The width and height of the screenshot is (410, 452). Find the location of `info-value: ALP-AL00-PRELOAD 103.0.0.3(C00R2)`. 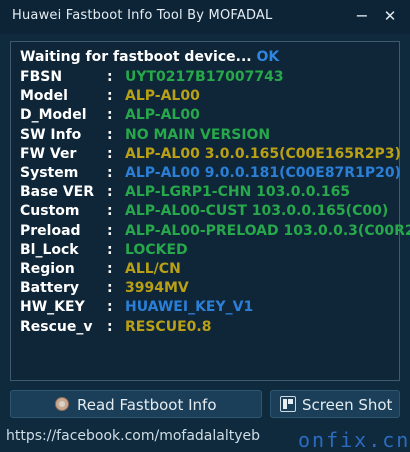

info-value: ALP-AL00-PRELOAD 103.0.0.3(C00R2) is located at coordinates (267, 230).